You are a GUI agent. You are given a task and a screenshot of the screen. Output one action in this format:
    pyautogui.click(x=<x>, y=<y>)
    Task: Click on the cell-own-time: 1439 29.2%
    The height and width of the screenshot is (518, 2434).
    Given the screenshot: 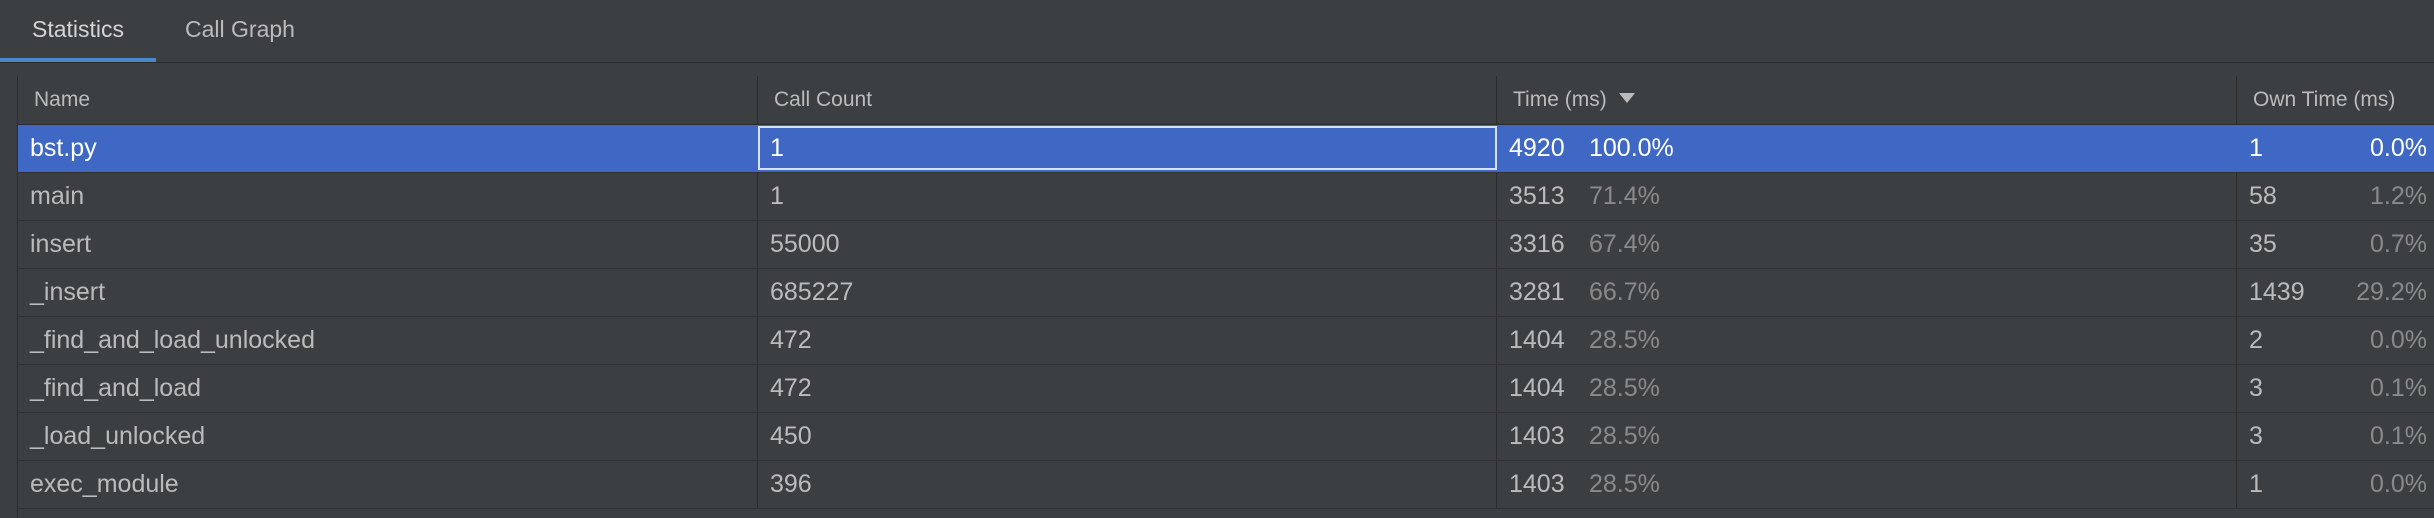 What is the action you would take?
    pyautogui.click(x=2335, y=292)
    